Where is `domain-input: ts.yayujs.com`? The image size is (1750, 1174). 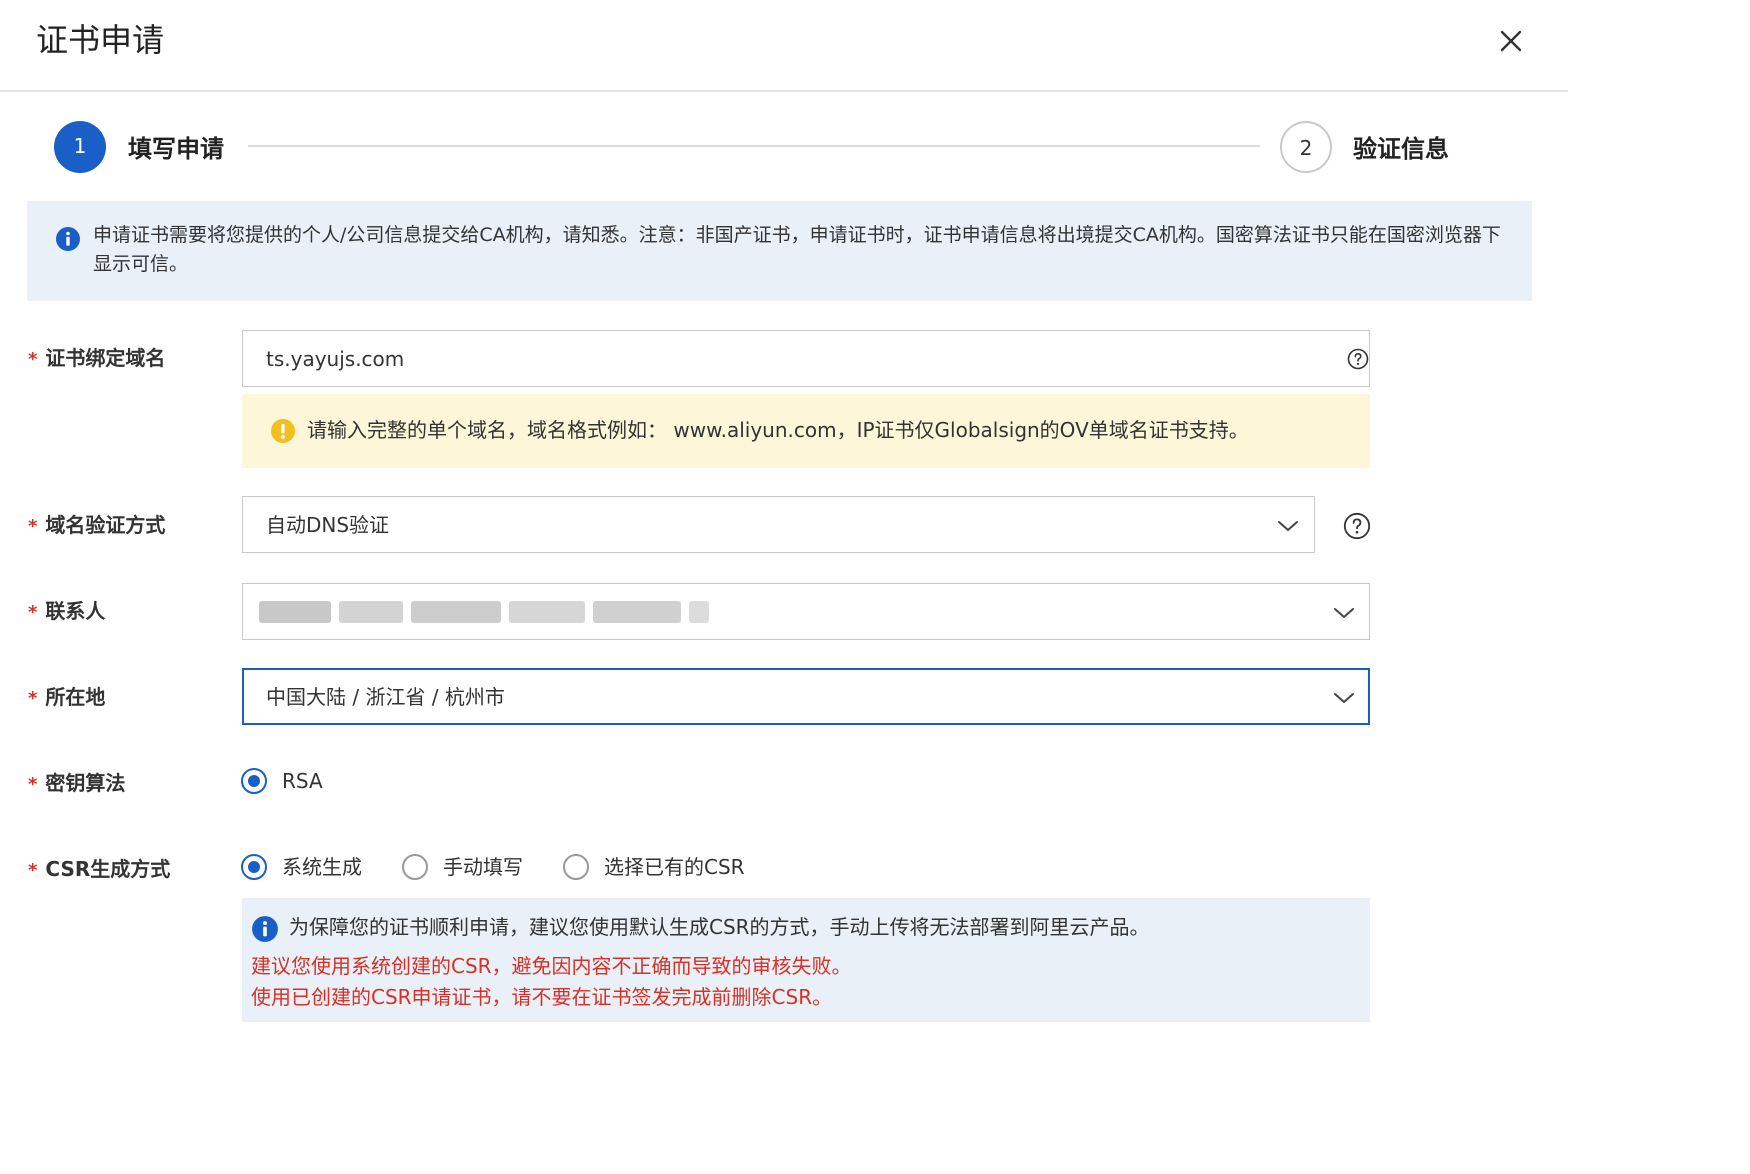
domain-input: ts.yayujs.com is located at coordinates (806, 358).